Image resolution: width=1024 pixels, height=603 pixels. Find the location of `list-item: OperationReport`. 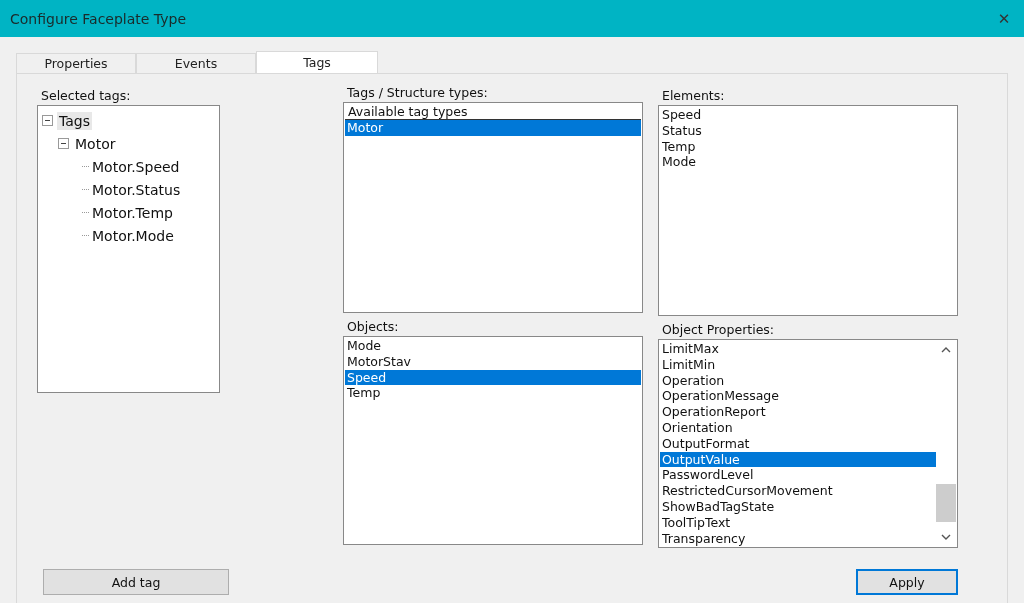

list-item: OperationReport is located at coordinates (798, 412).